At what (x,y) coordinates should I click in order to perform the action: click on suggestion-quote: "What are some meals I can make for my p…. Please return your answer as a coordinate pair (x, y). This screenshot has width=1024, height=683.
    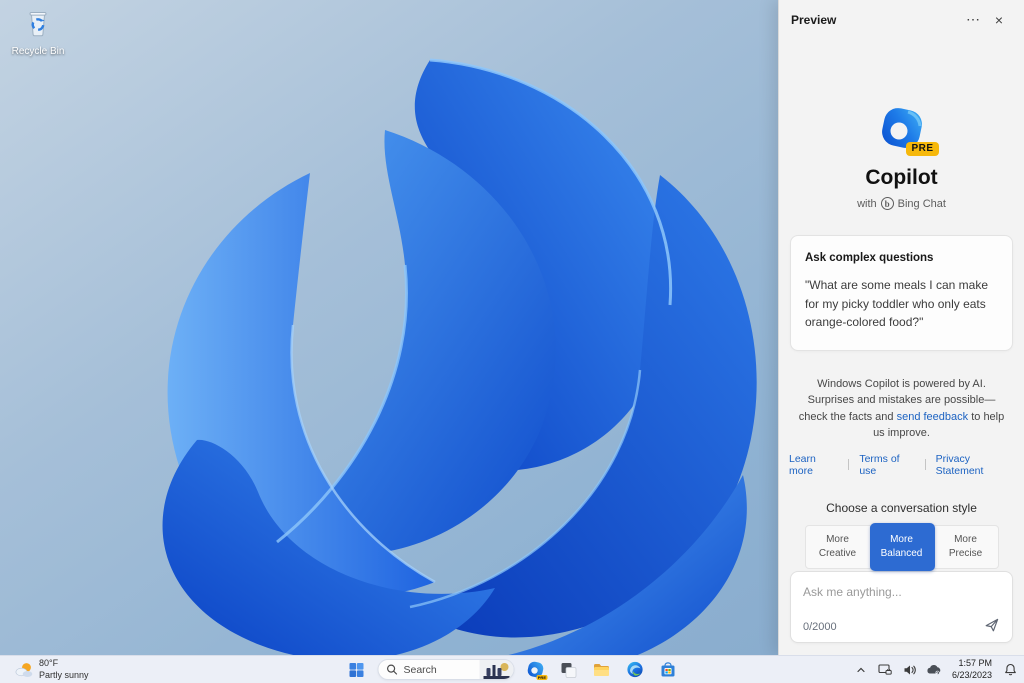
    Looking at the image, I should click on (896, 304).